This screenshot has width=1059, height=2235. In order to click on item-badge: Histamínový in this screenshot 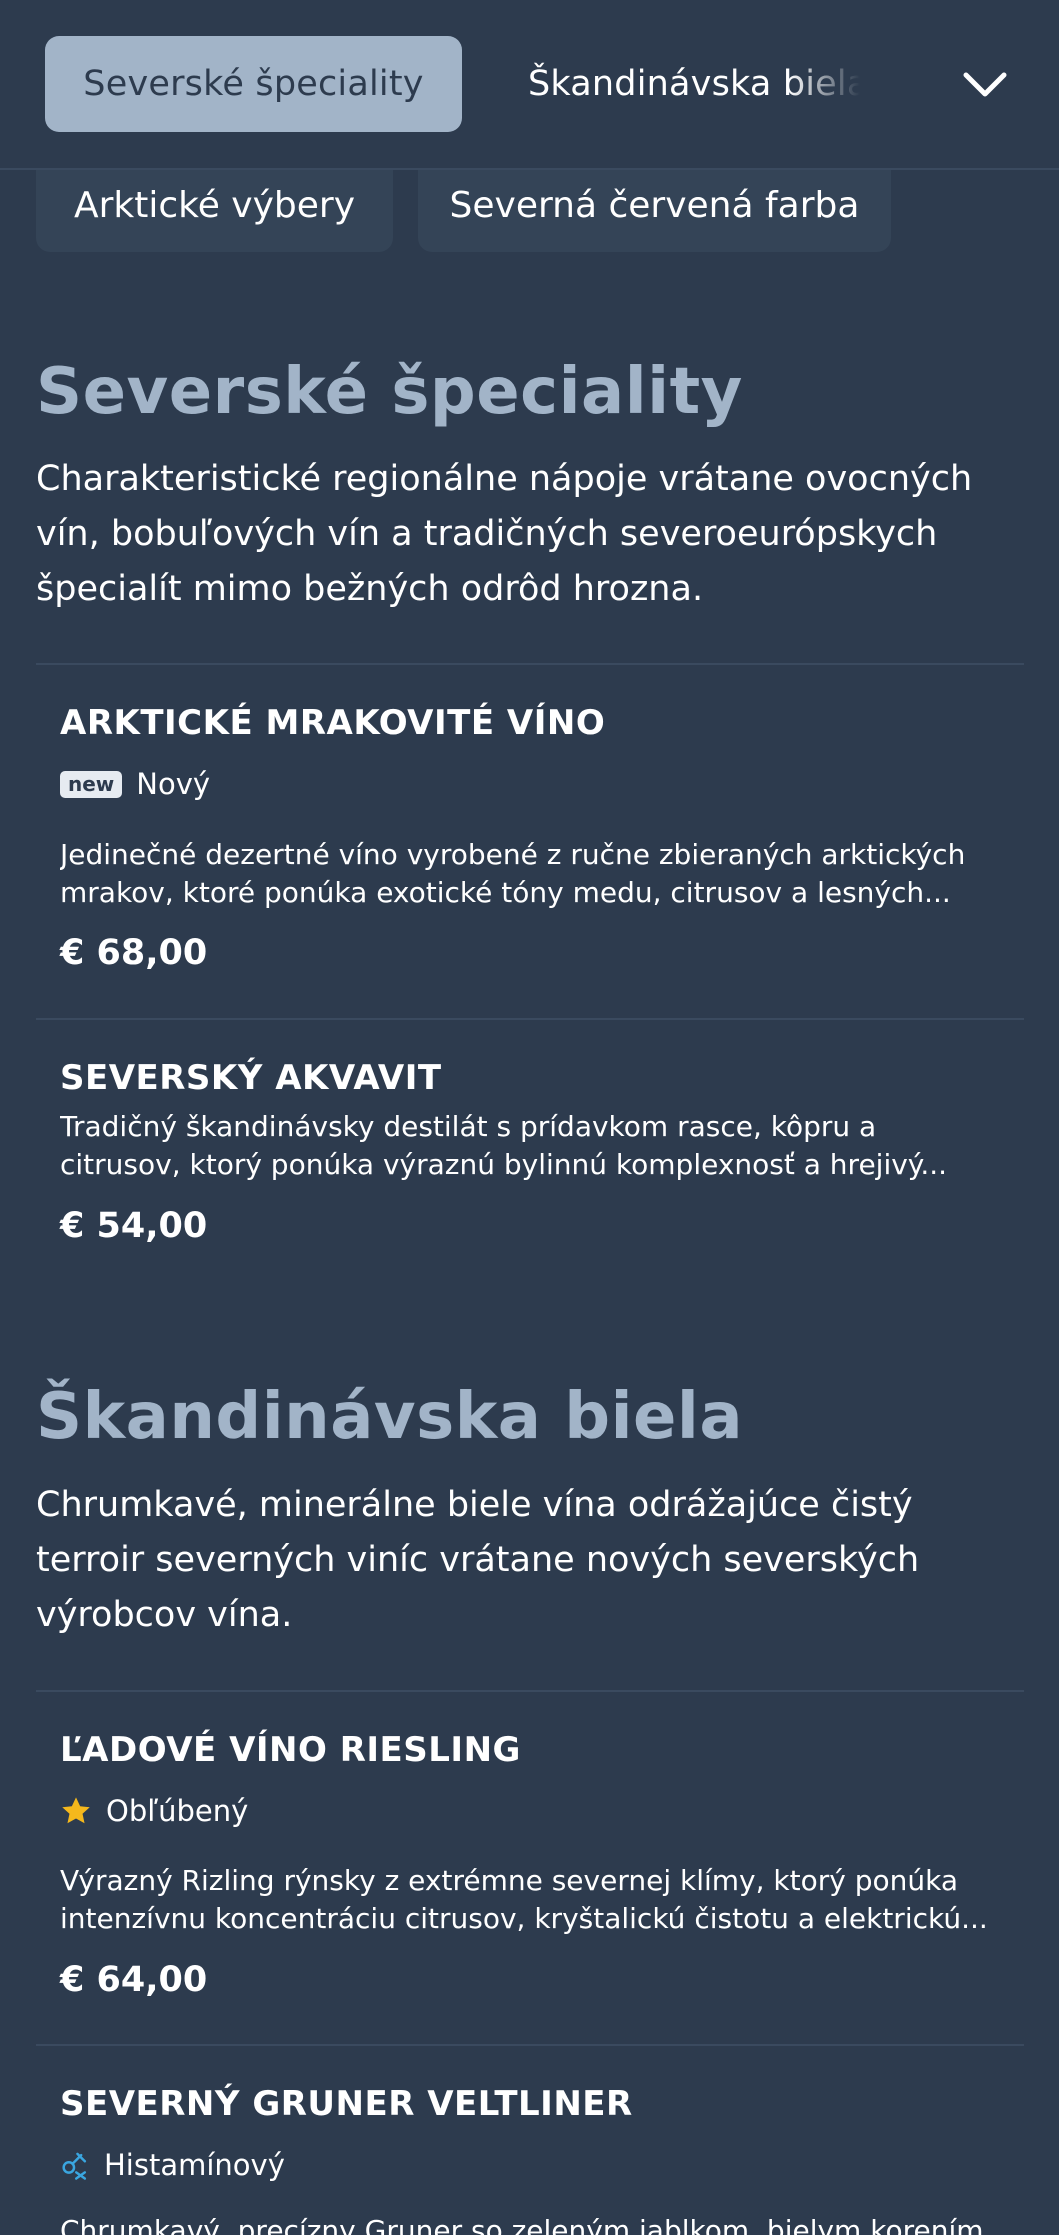, I will do `click(172, 2165)`.